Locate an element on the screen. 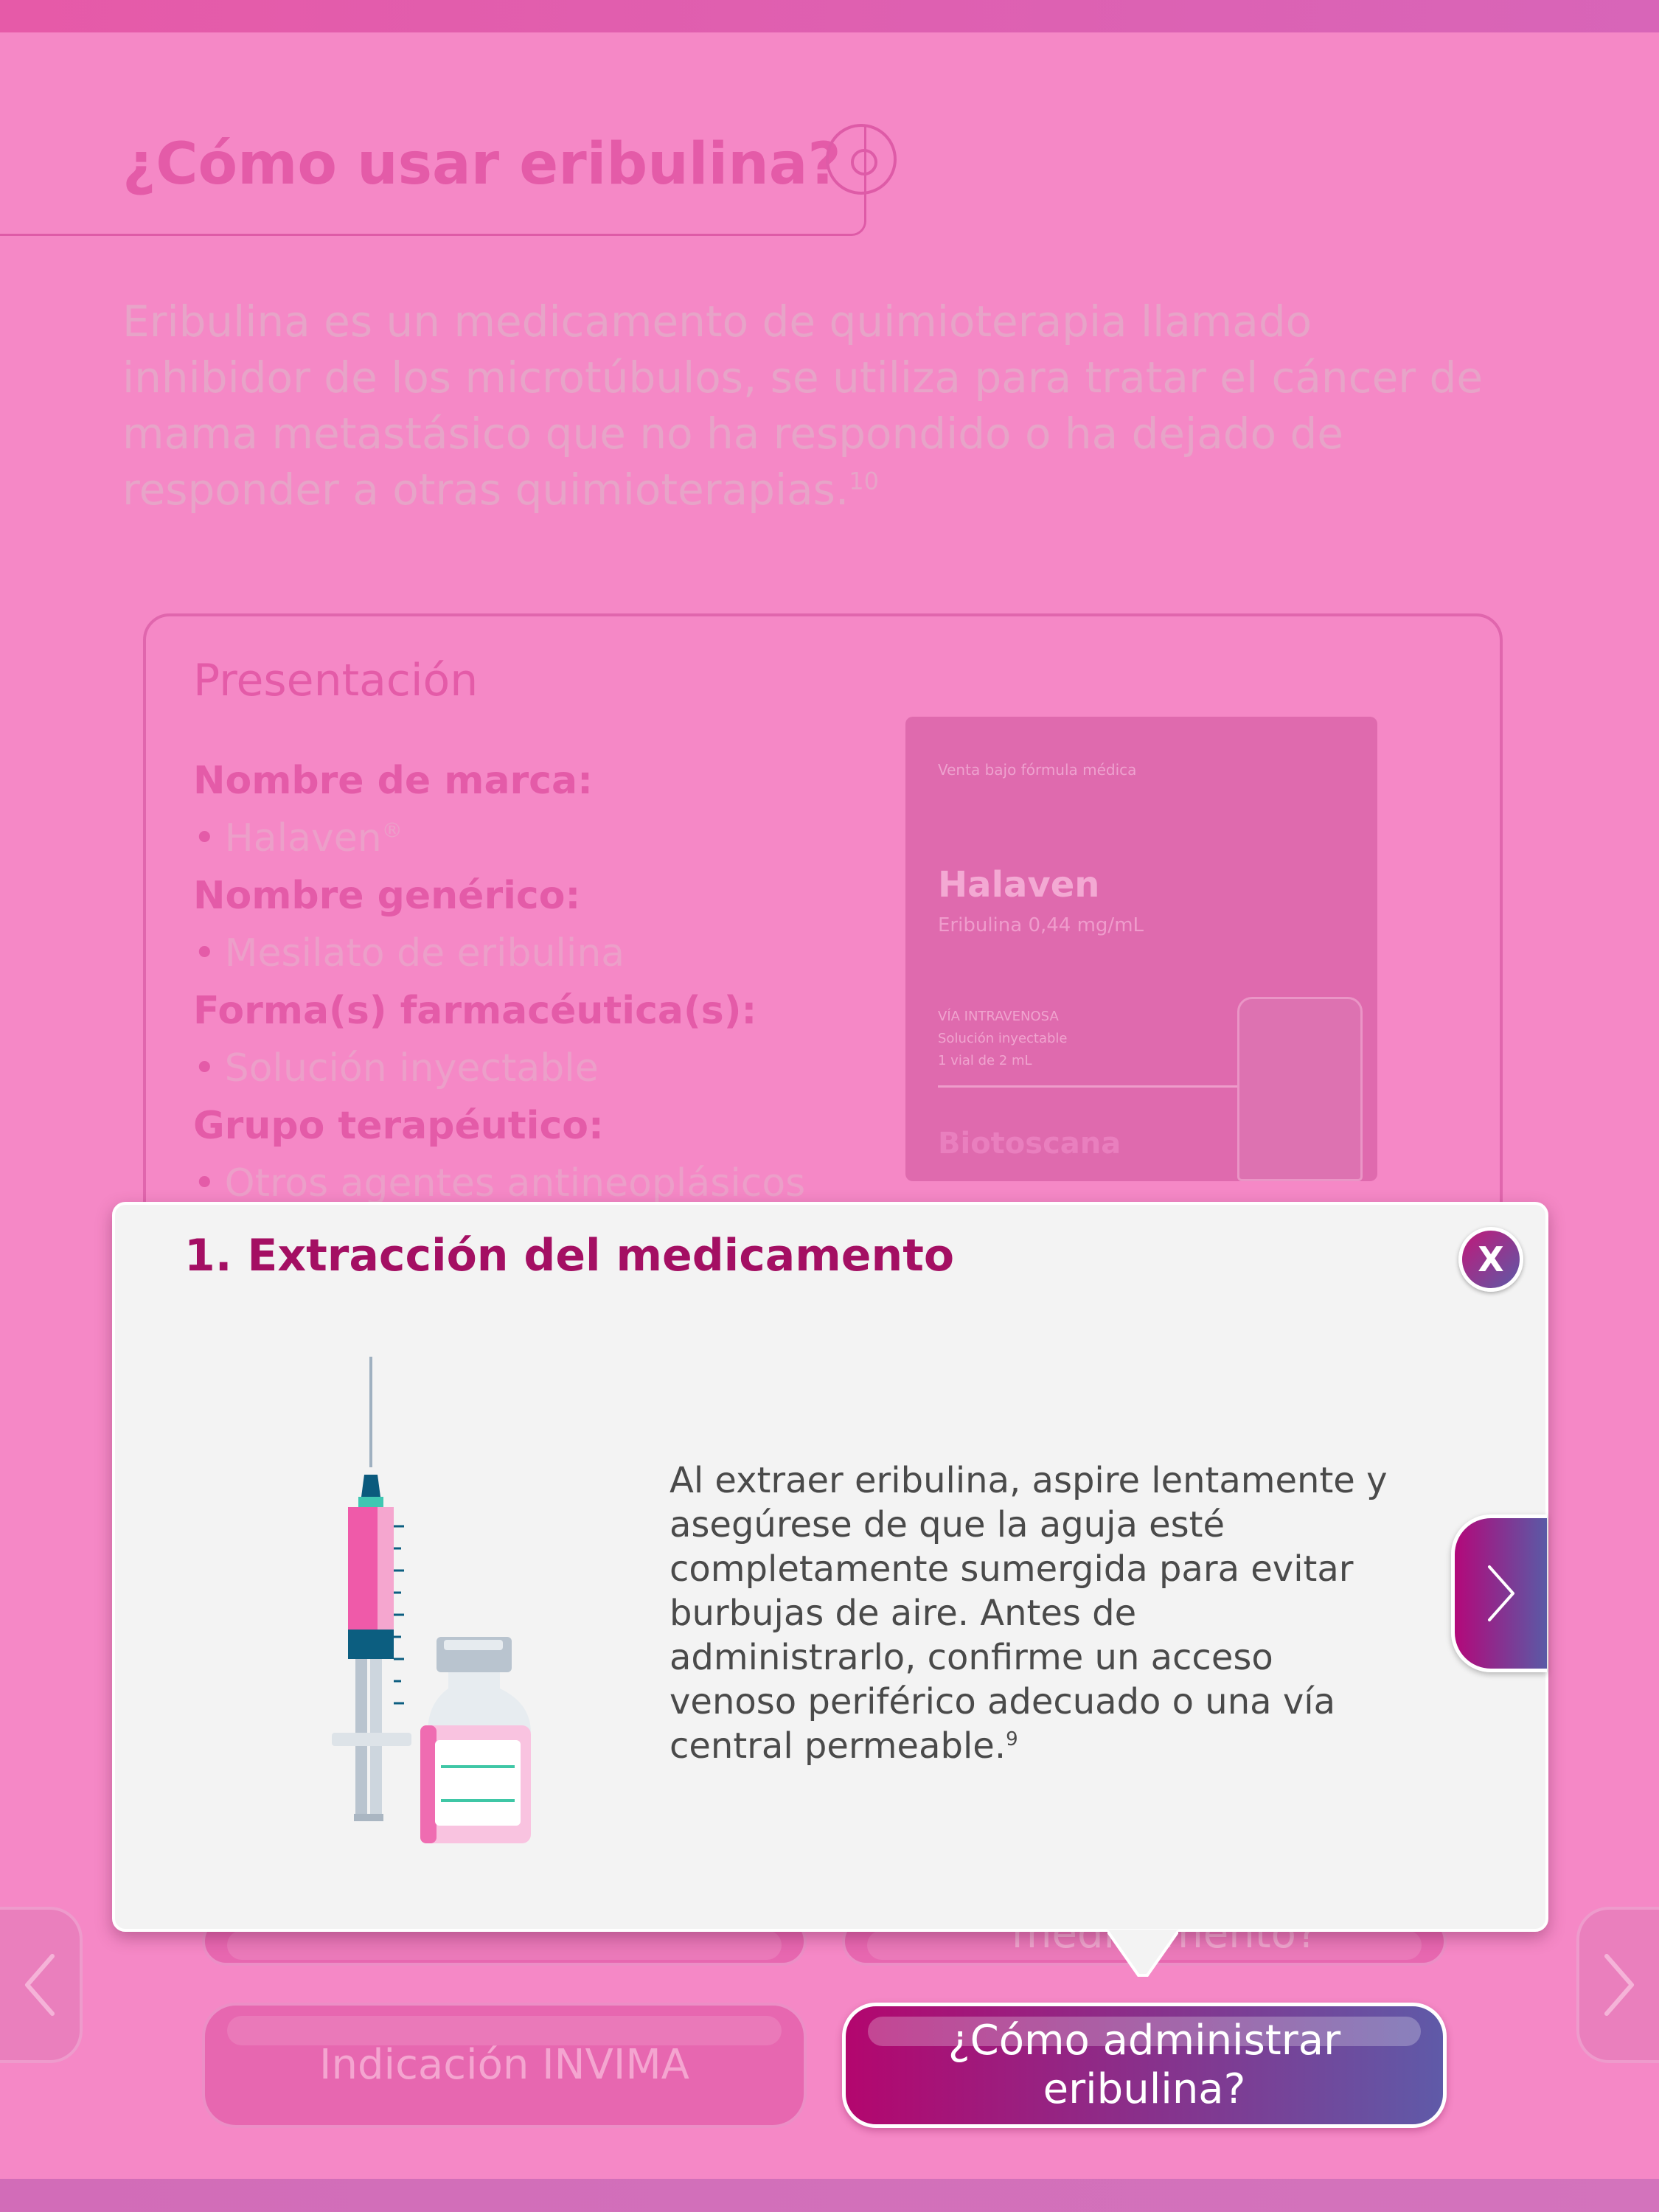  product-concentration: Eribulina 0,44 mg/mL is located at coordinates (1041, 925).